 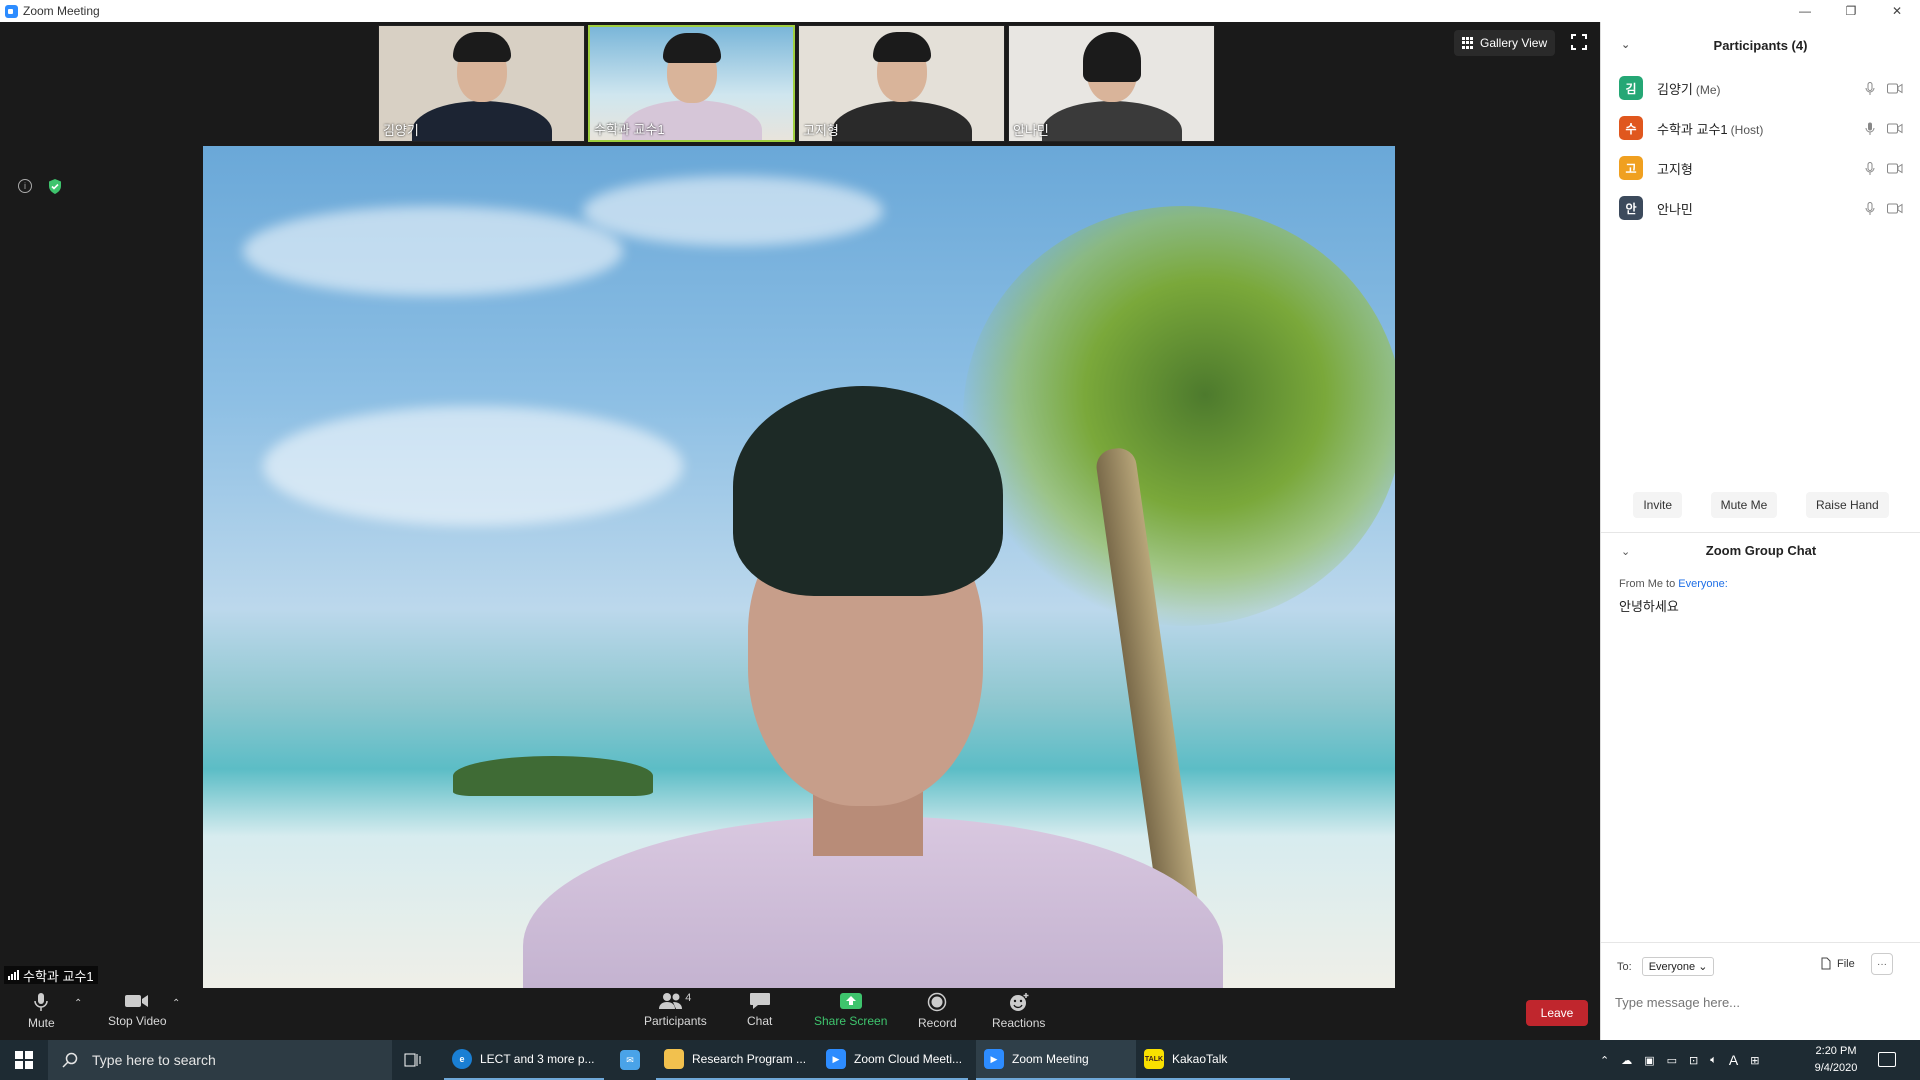 I want to click on thumbnail-video: 고지형, so click(x=901, y=83).